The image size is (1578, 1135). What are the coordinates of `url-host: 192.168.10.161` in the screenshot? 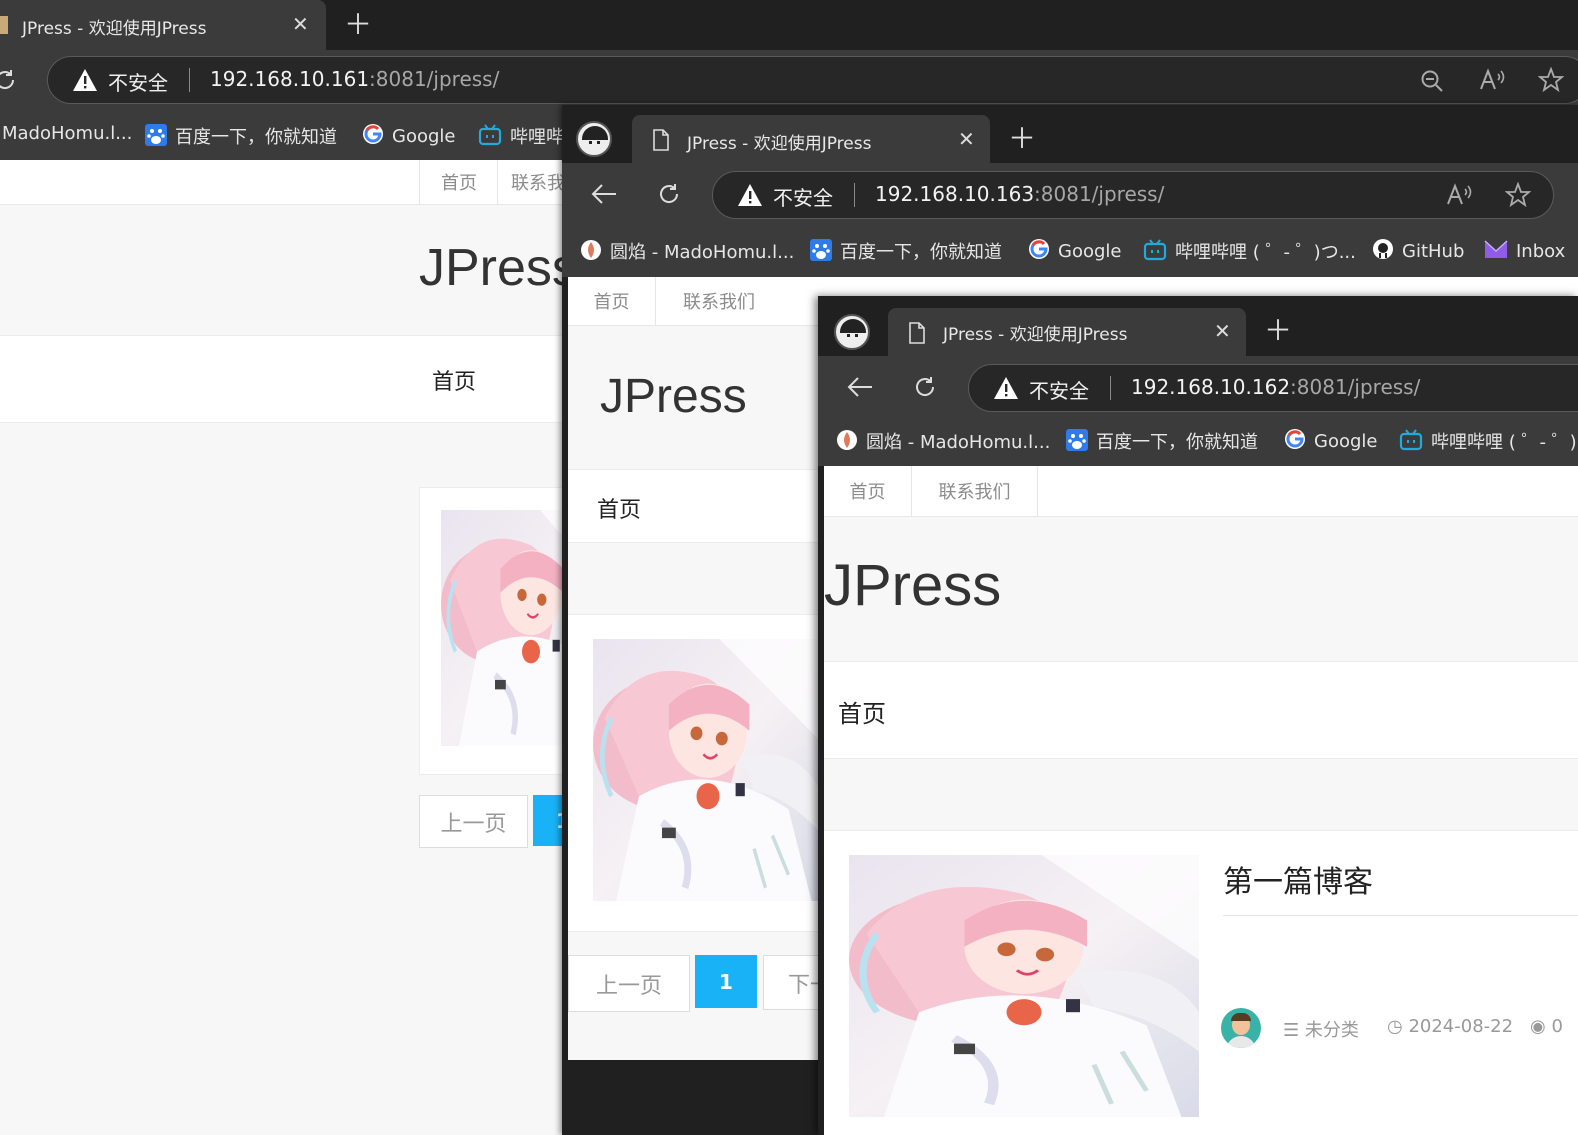 It's located at (290, 79).